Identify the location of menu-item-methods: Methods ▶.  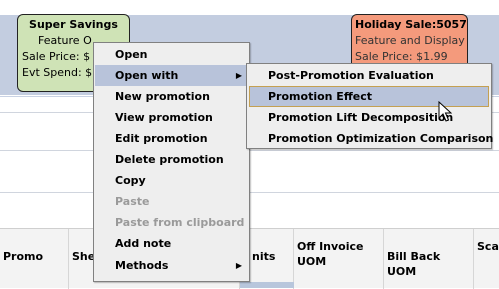
(171, 265).